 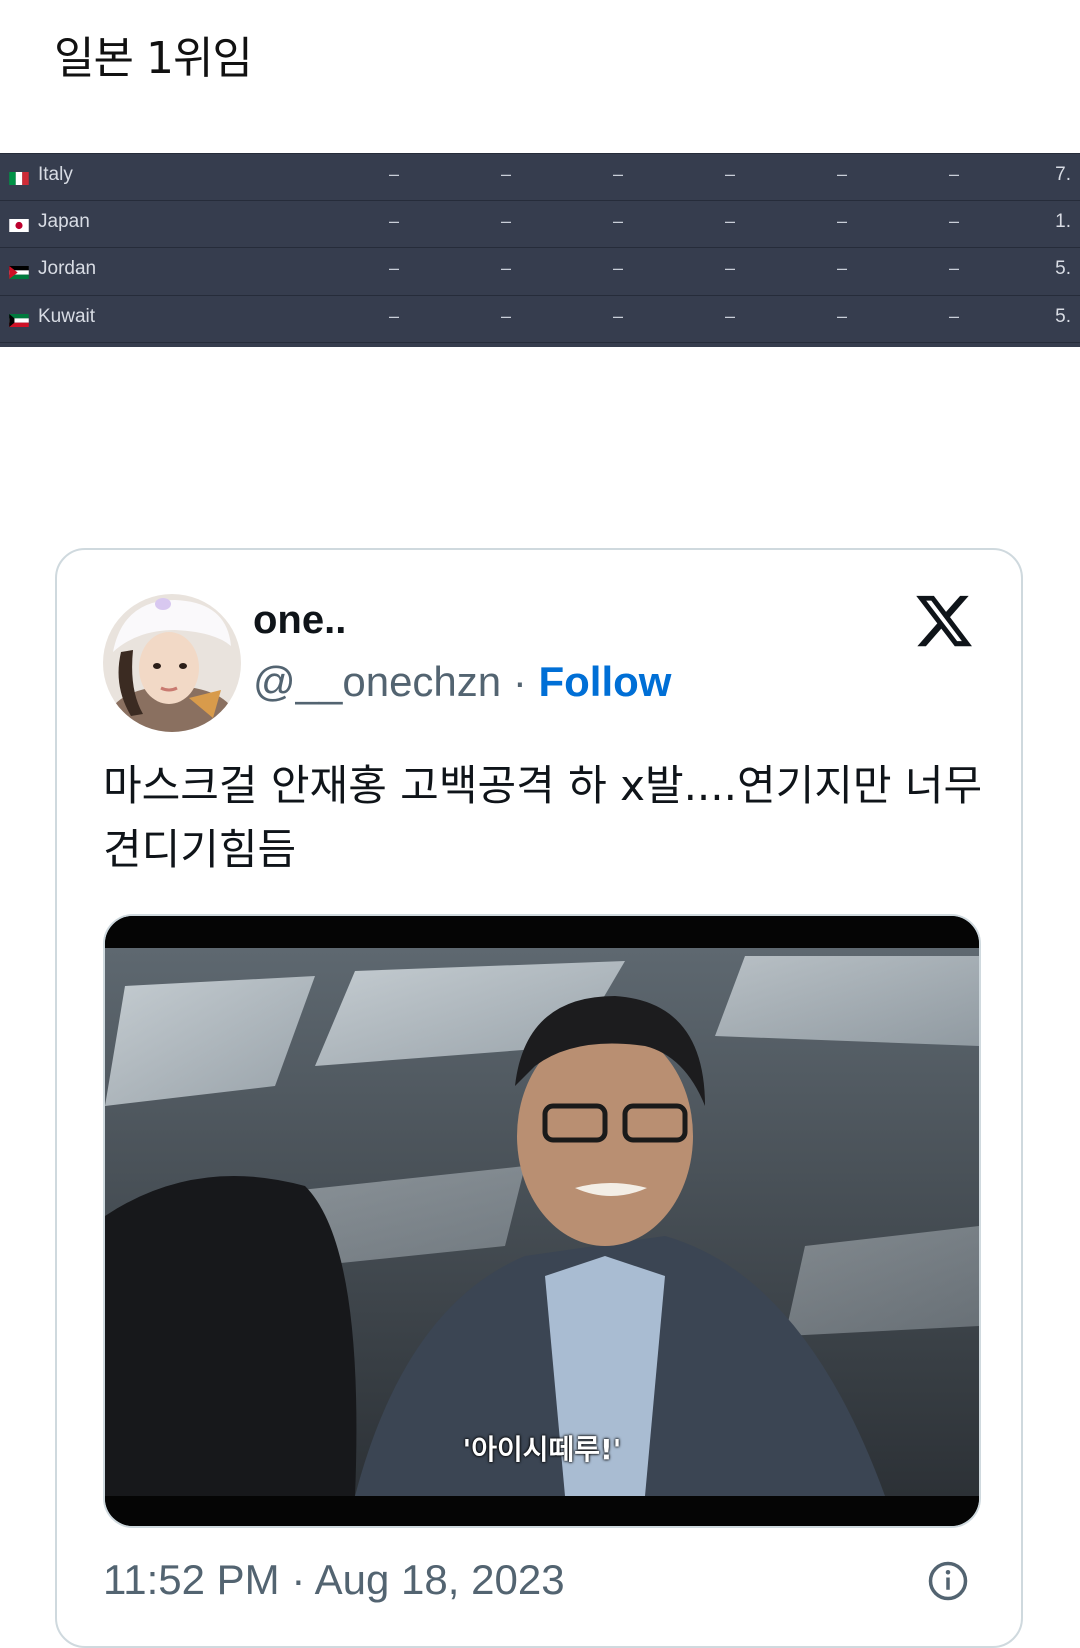 I want to click on rank-value: 1., so click(x=1063, y=221).